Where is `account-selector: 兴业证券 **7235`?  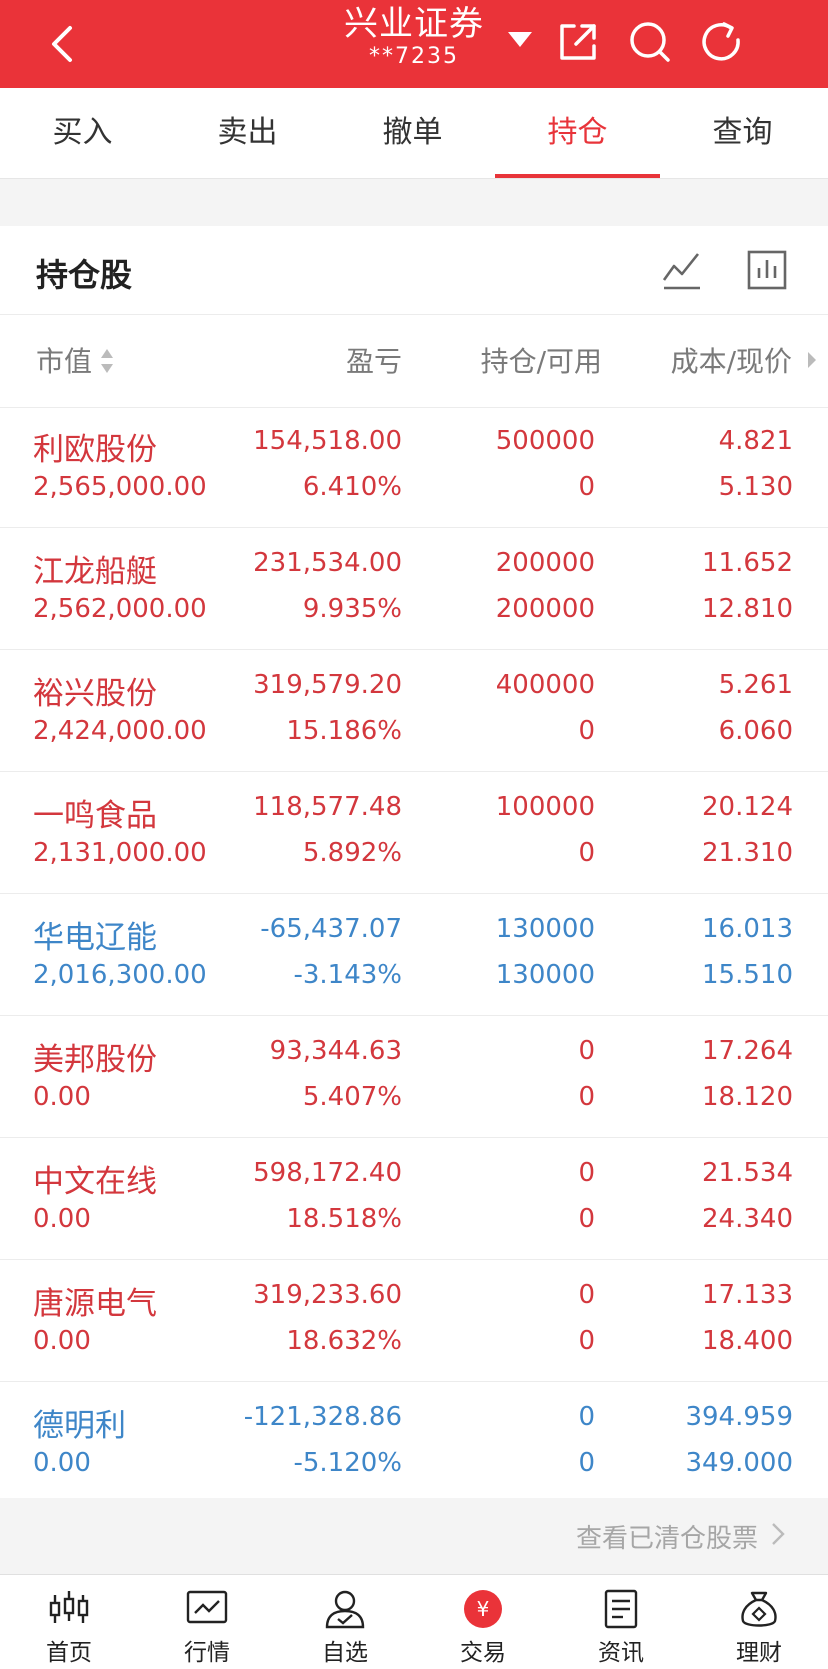 account-selector: 兴业证券 **7235 is located at coordinates (414, 44).